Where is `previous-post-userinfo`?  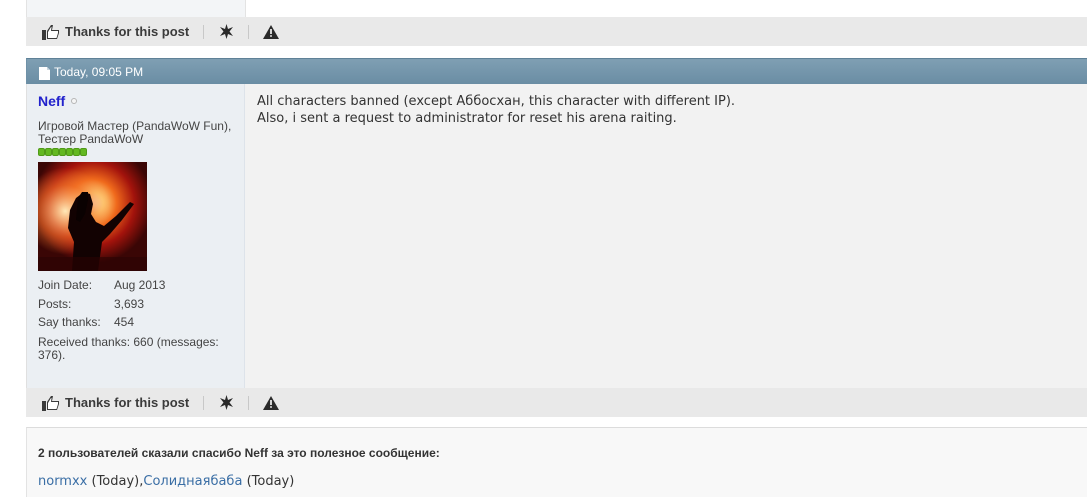
previous-post-userinfo is located at coordinates (136, 8).